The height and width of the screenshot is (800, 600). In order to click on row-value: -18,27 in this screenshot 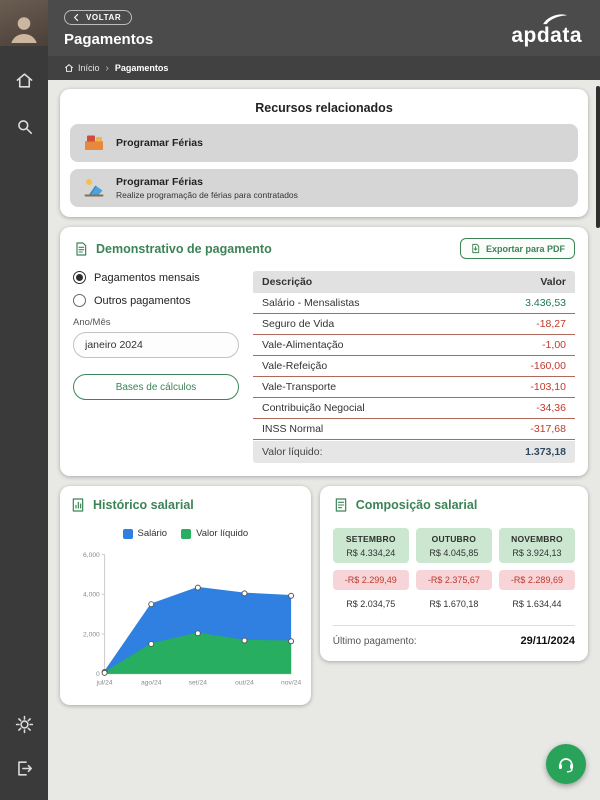, I will do `click(551, 324)`.